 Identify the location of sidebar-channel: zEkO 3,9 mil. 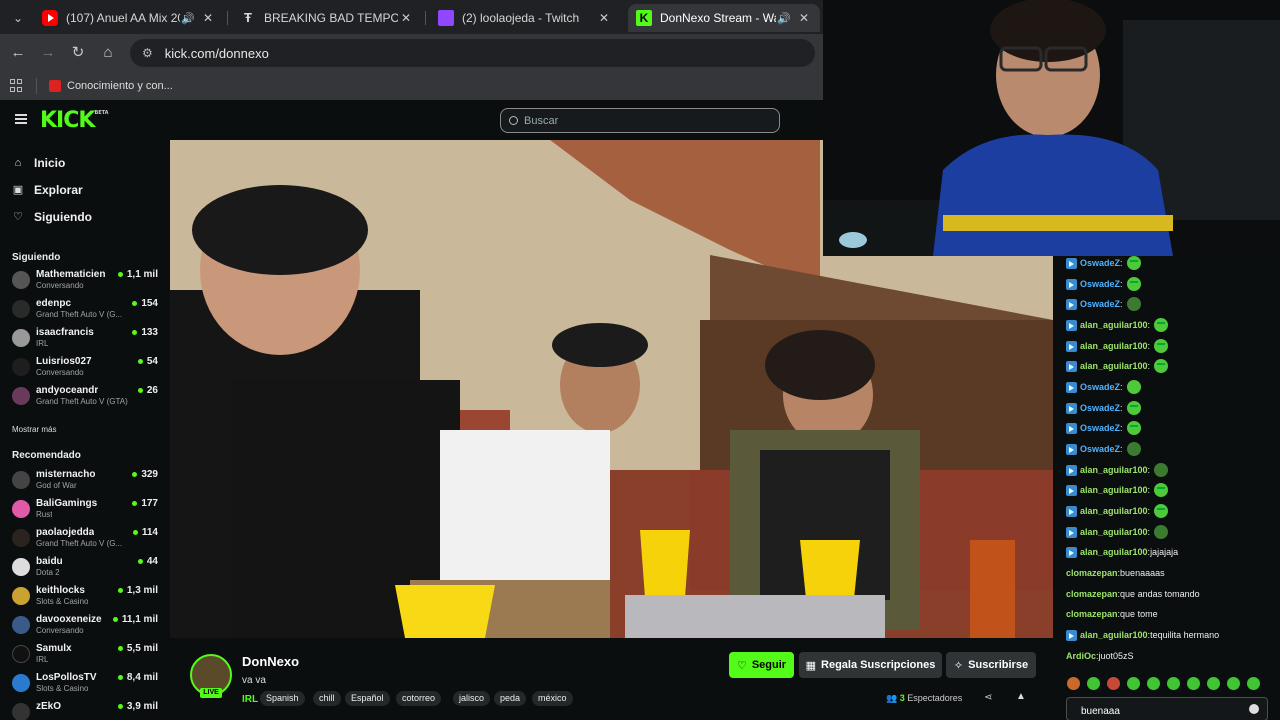
(87, 710).